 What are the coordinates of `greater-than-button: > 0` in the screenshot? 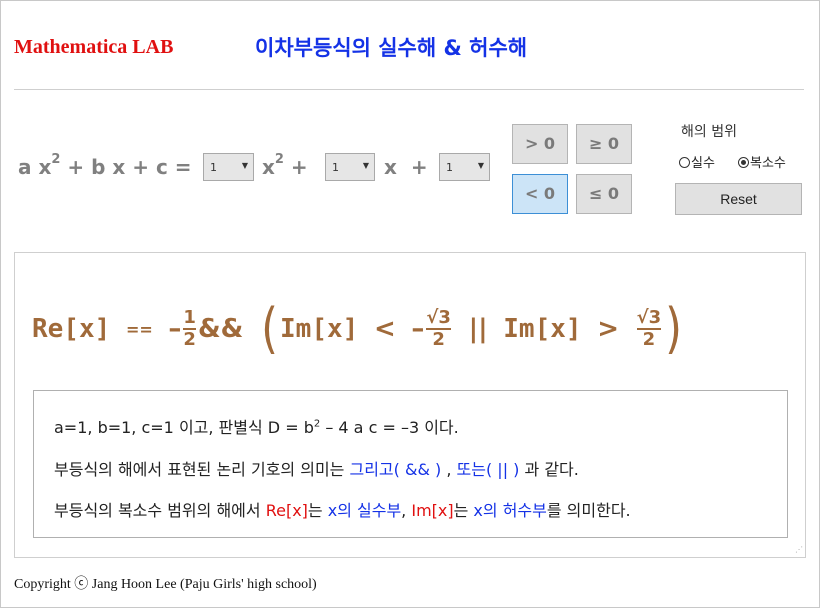 It's located at (540, 144).